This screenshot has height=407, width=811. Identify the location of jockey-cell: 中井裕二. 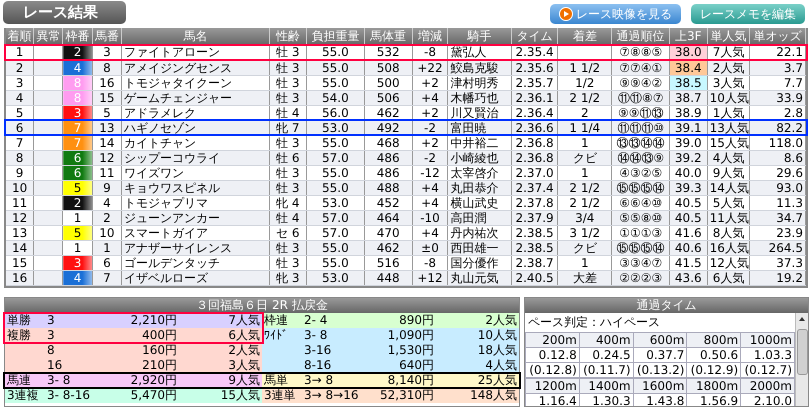
(480, 142).